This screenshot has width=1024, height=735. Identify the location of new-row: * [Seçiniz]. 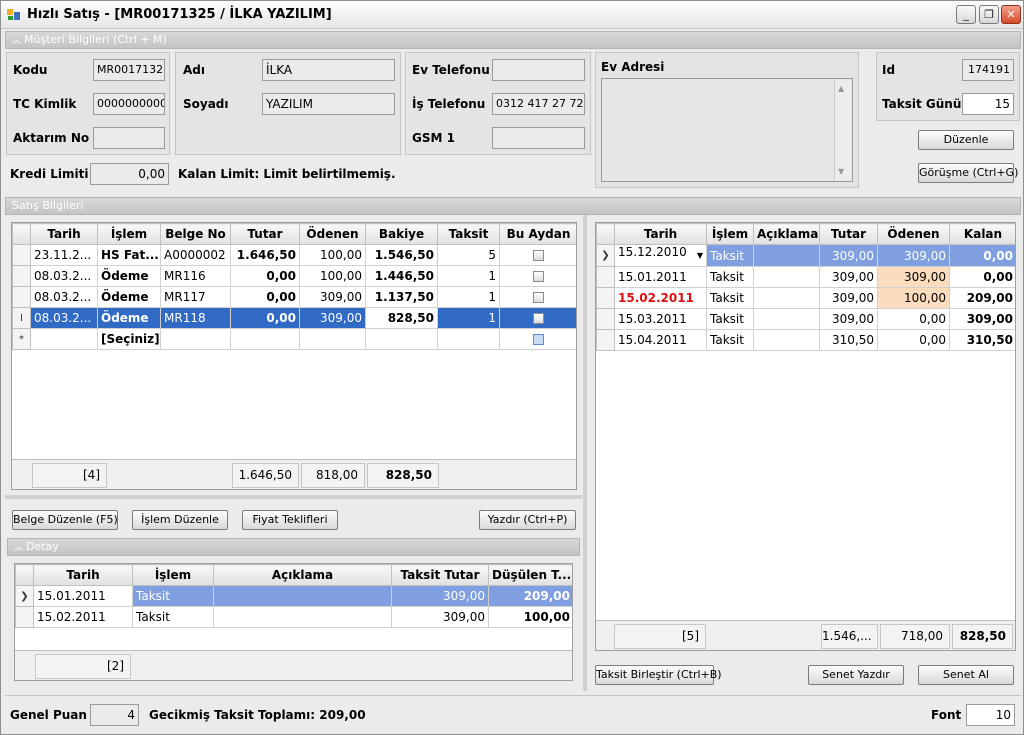
(294, 339).